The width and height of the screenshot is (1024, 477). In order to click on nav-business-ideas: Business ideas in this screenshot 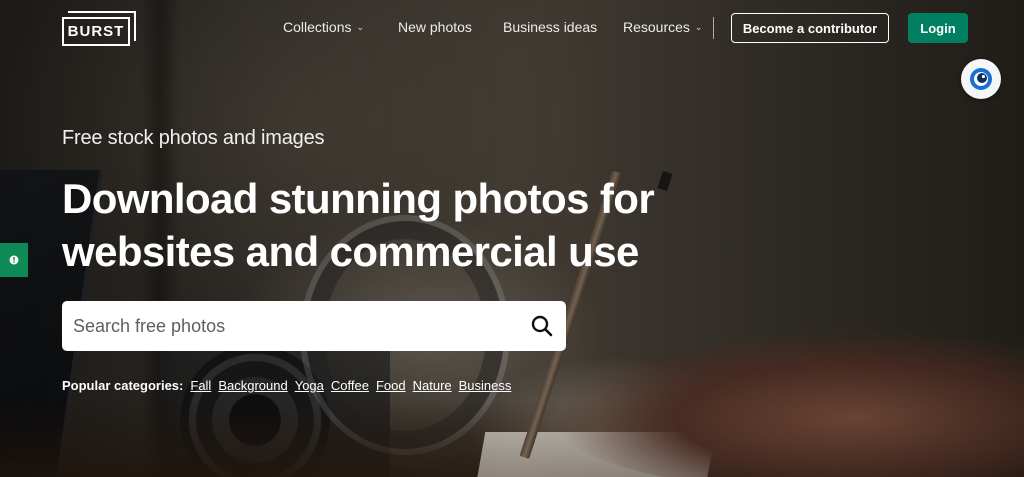, I will do `click(550, 27)`.